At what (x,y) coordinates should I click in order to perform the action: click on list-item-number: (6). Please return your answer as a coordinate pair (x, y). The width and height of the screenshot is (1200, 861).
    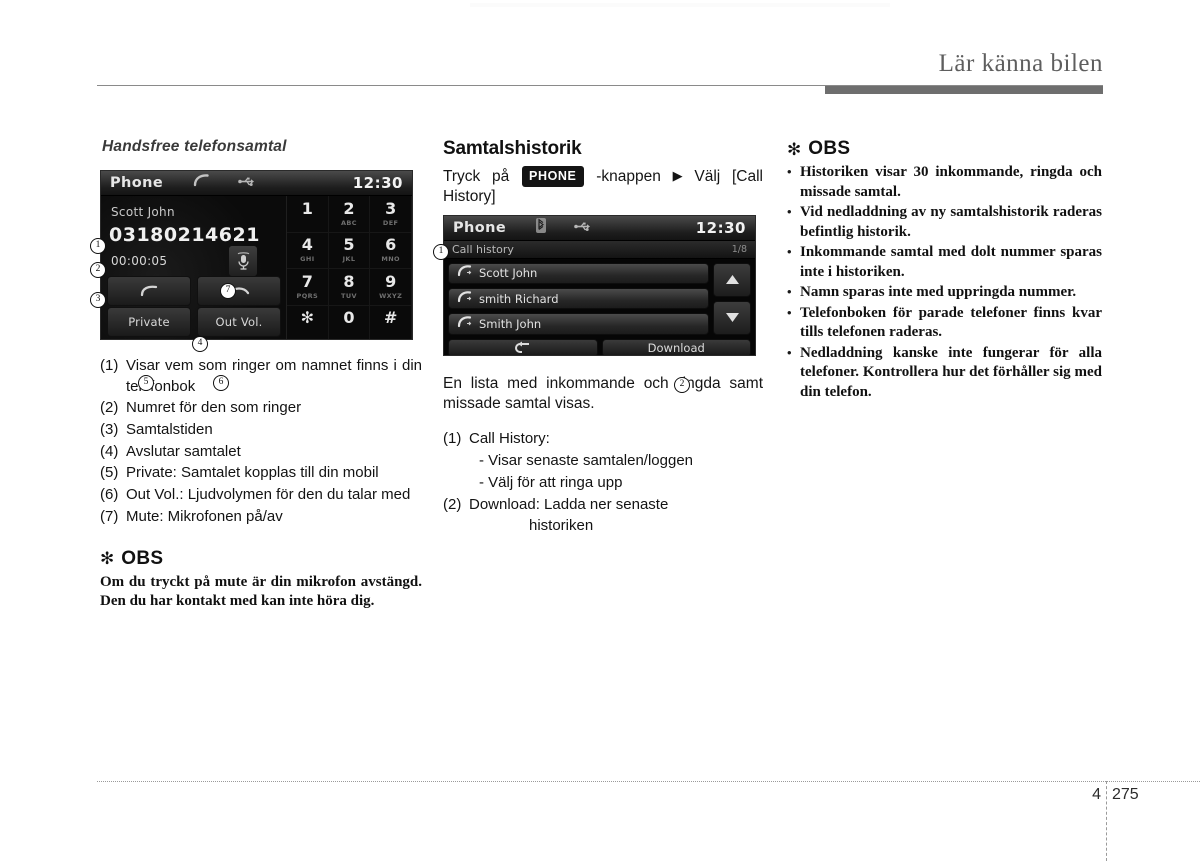
    Looking at the image, I should click on (109, 495).